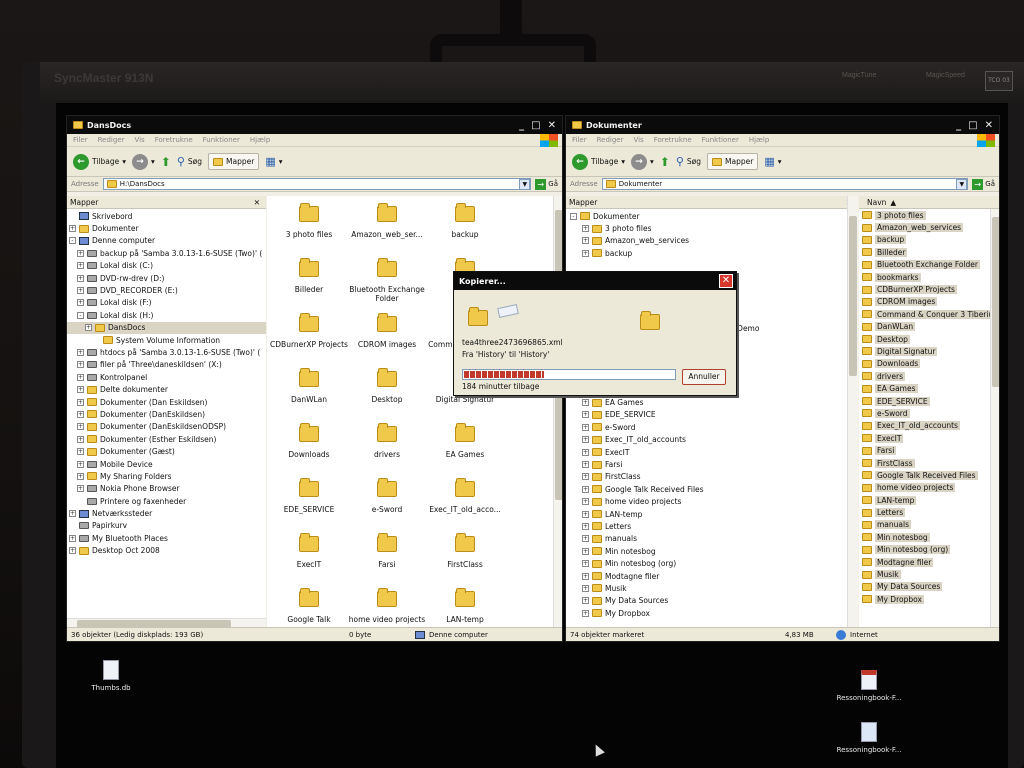 The width and height of the screenshot is (1024, 768). What do you see at coordinates (166, 228) in the screenshot?
I see `tree-item: + Dokumenter` at bounding box center [166, 228].